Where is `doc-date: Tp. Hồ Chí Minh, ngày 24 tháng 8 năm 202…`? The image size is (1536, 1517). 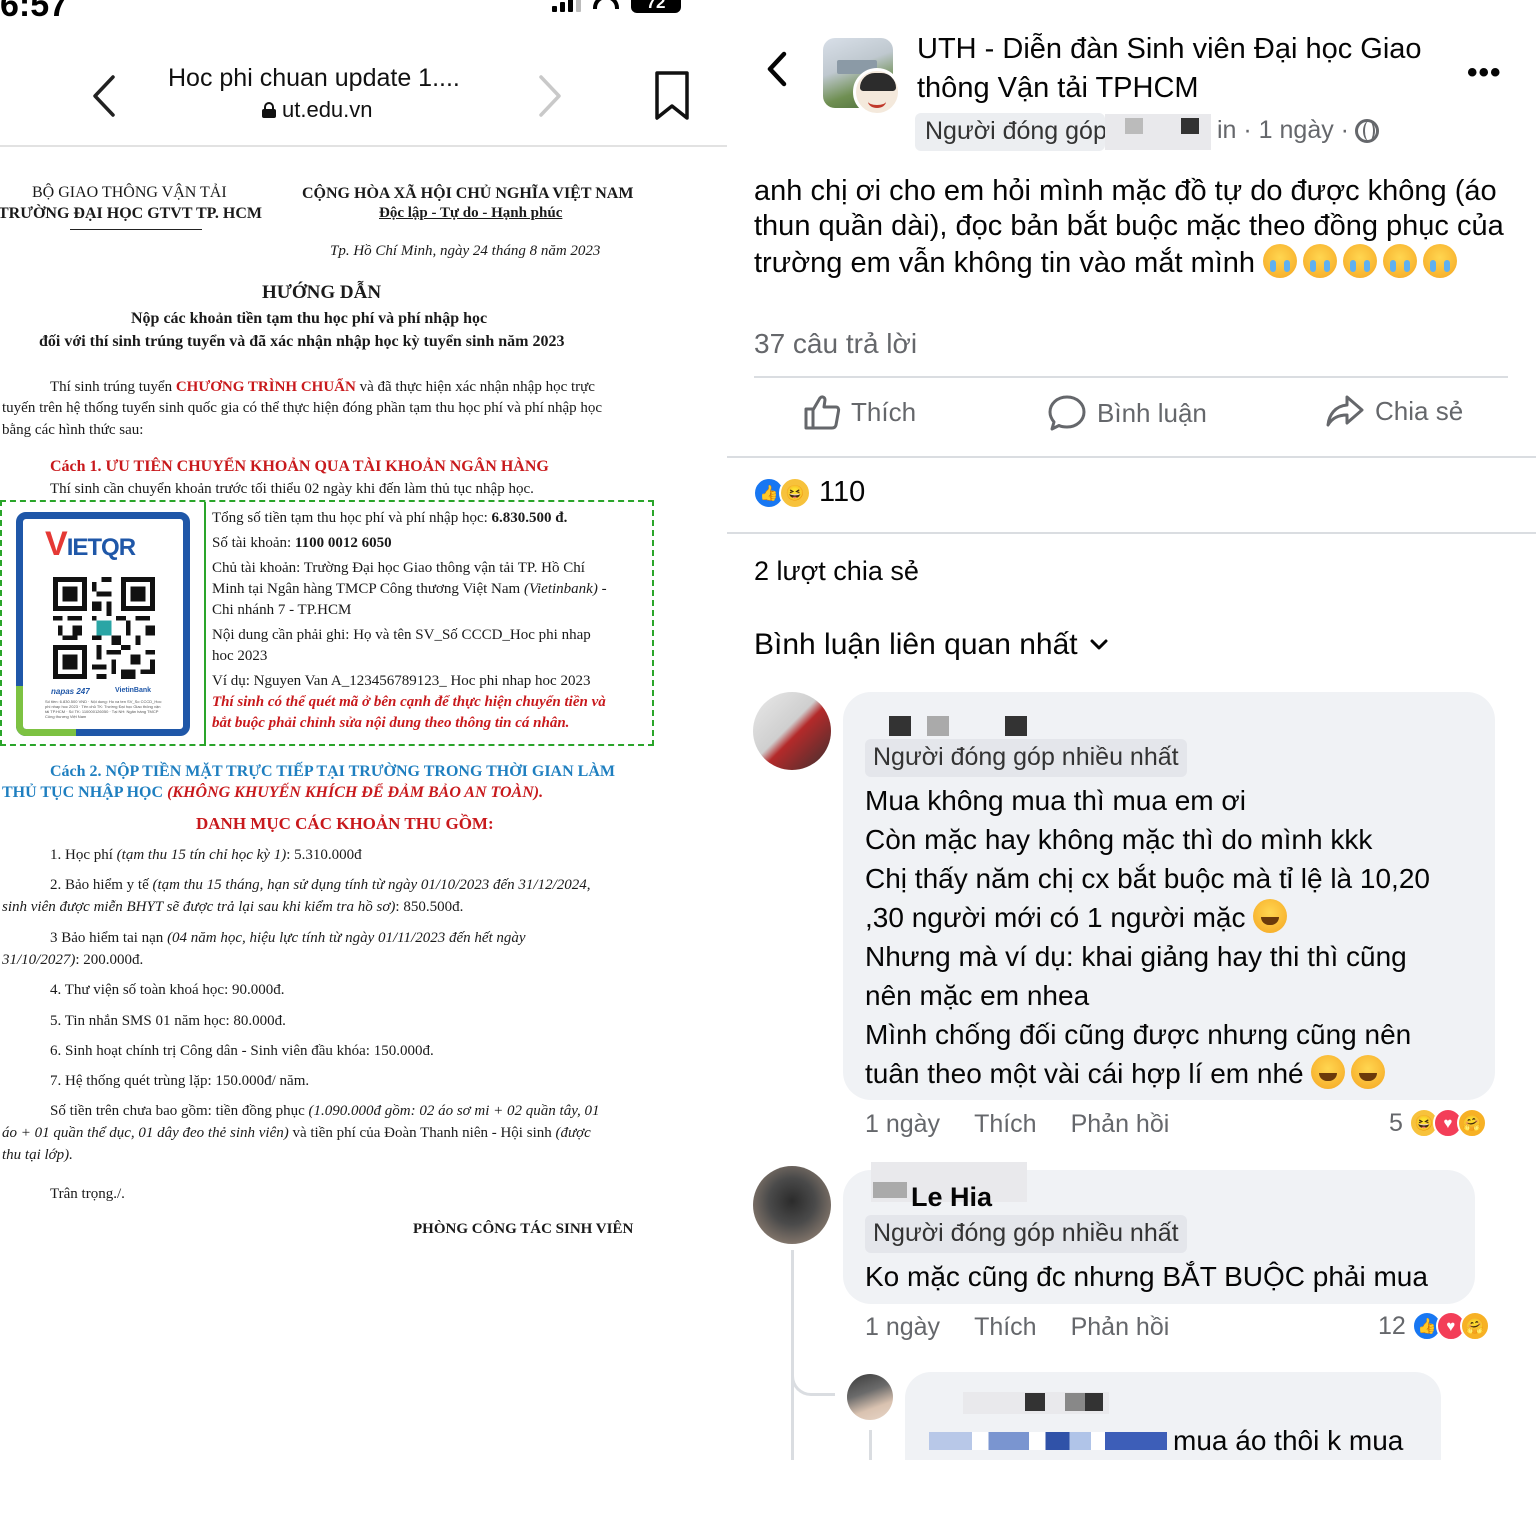 doc-date: Tp. Hồ Chí Minh, ngày 24 tháng 8 năm 202… is located at coordinates (465, 251).